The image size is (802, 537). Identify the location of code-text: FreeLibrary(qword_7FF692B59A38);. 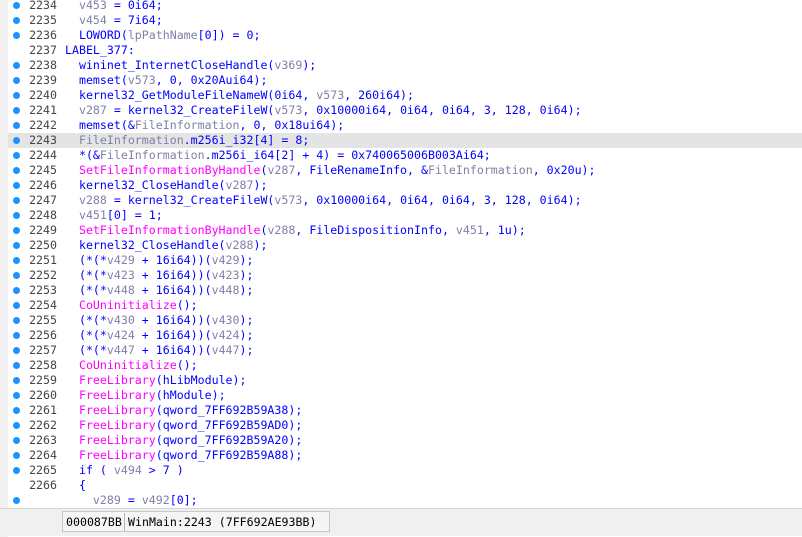
(183, 410).